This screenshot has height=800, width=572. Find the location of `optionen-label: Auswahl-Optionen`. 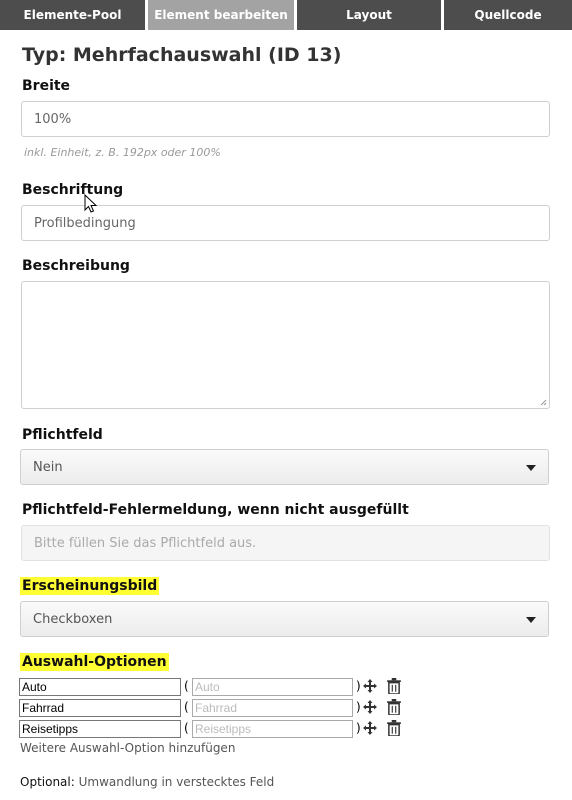

optionen-label: Auswahl-Optionen is located at coordinates (94, 662).